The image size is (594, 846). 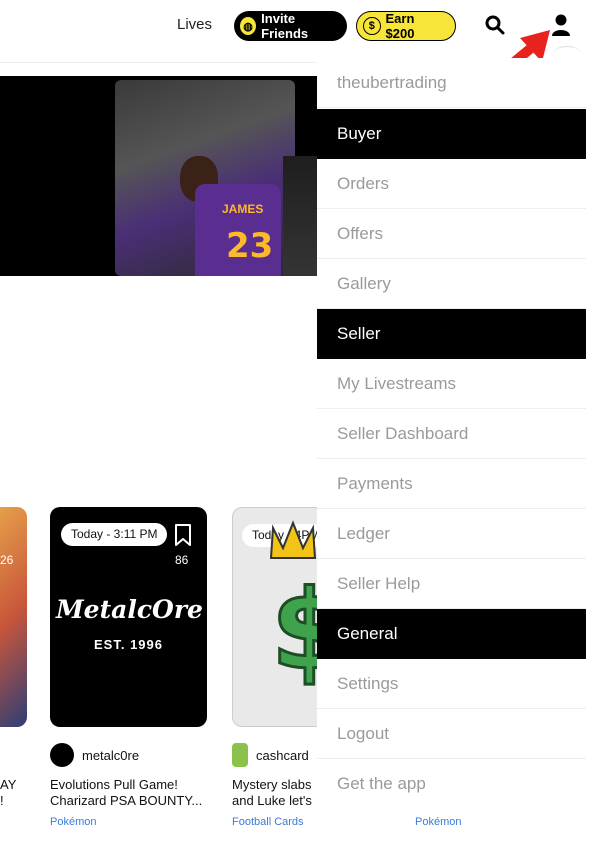 I want to click on menu-section-seller: Seller, so click(x=451, y=334).